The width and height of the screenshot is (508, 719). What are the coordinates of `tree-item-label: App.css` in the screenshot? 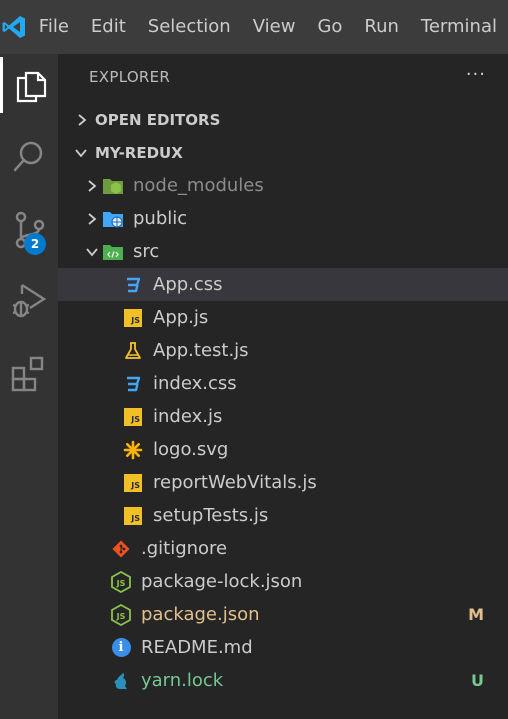 It's located at (188, 284).